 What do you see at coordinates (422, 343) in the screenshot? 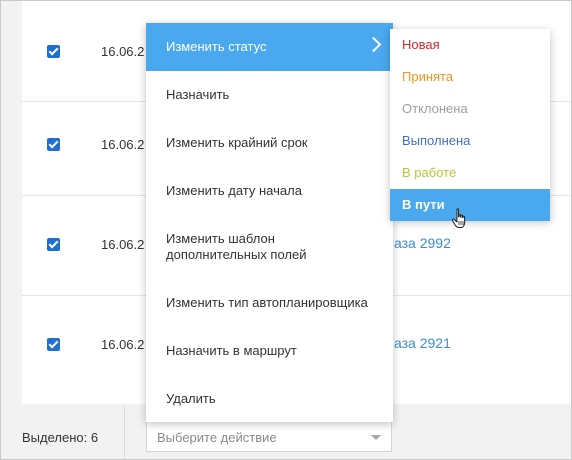
I see `order-link: аза 2921` at bounding box center [422, 343].